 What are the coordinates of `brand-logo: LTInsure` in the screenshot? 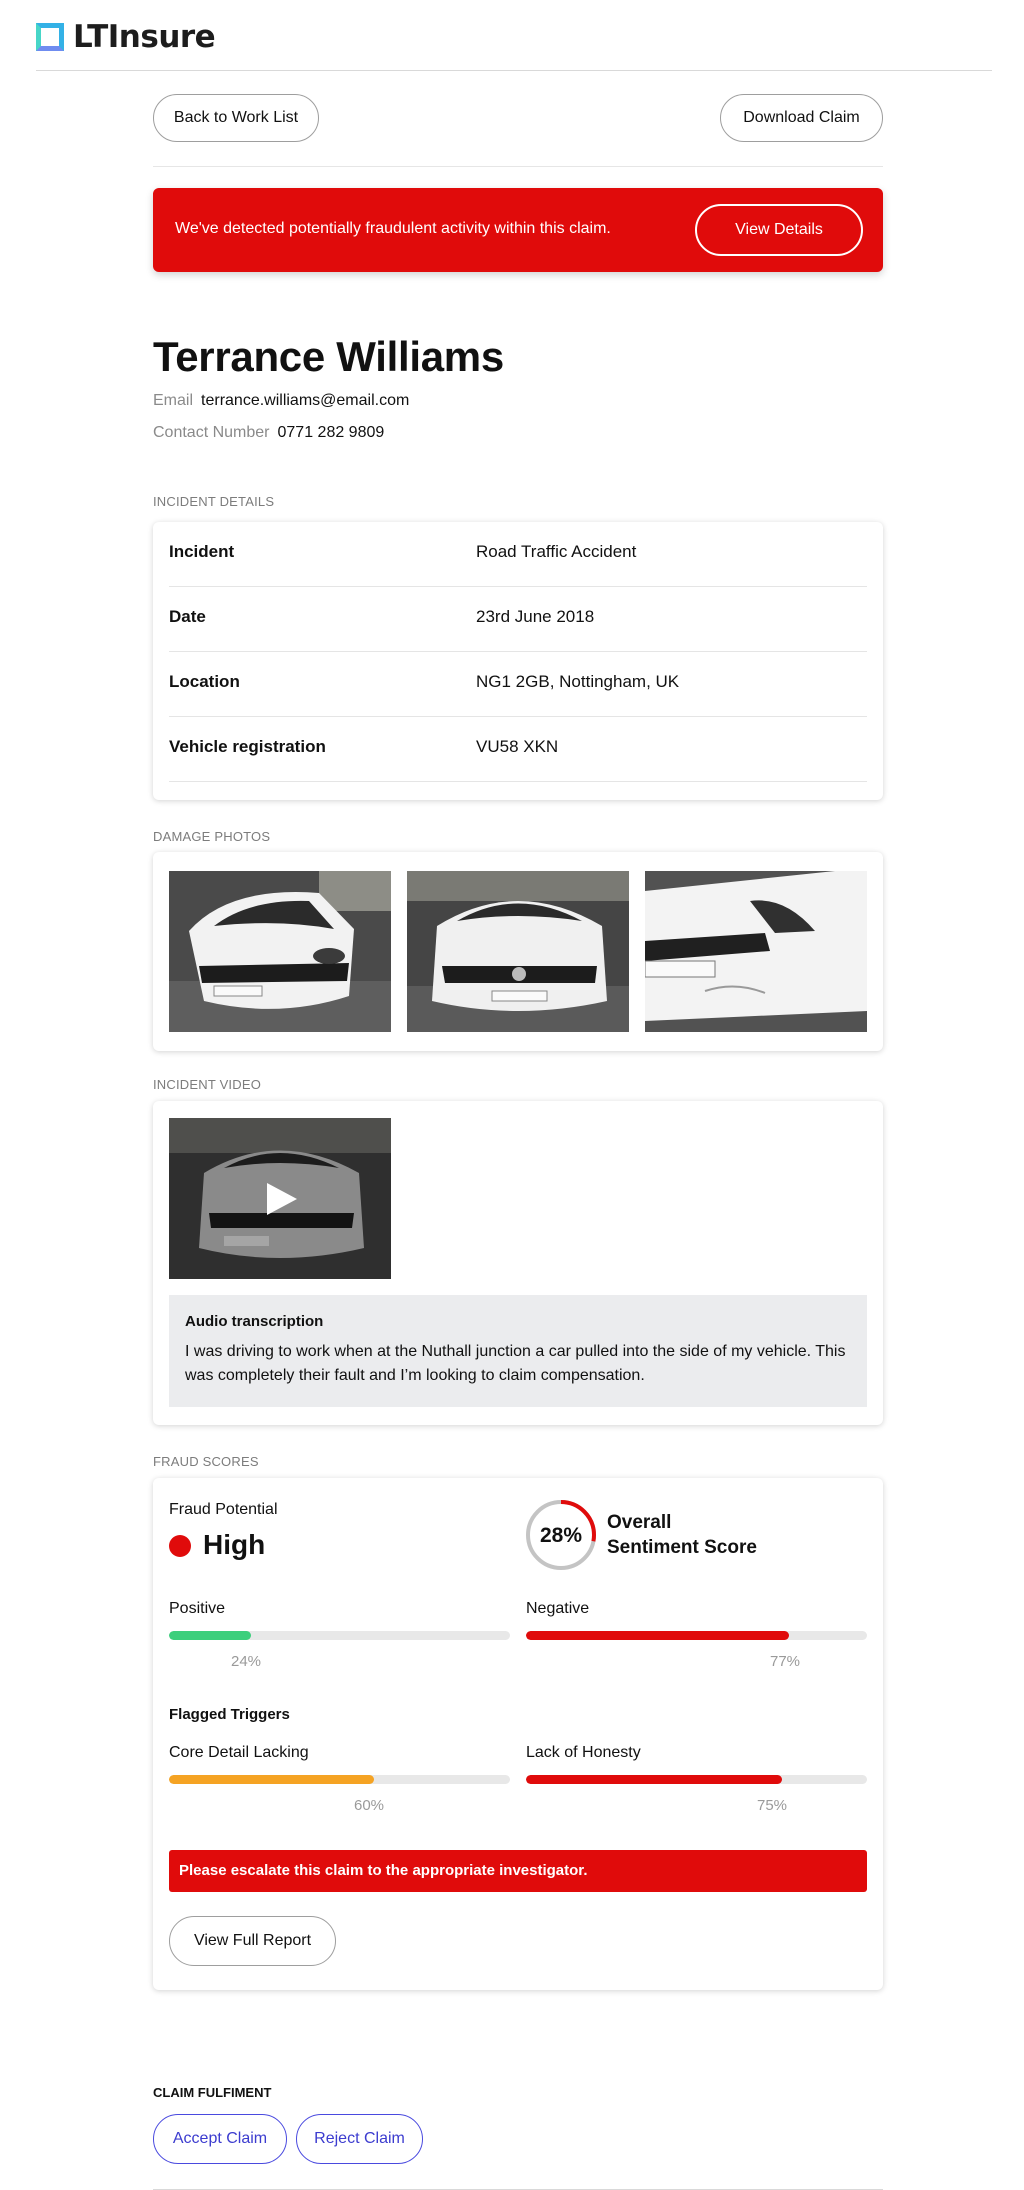 It's located at (126, 37).